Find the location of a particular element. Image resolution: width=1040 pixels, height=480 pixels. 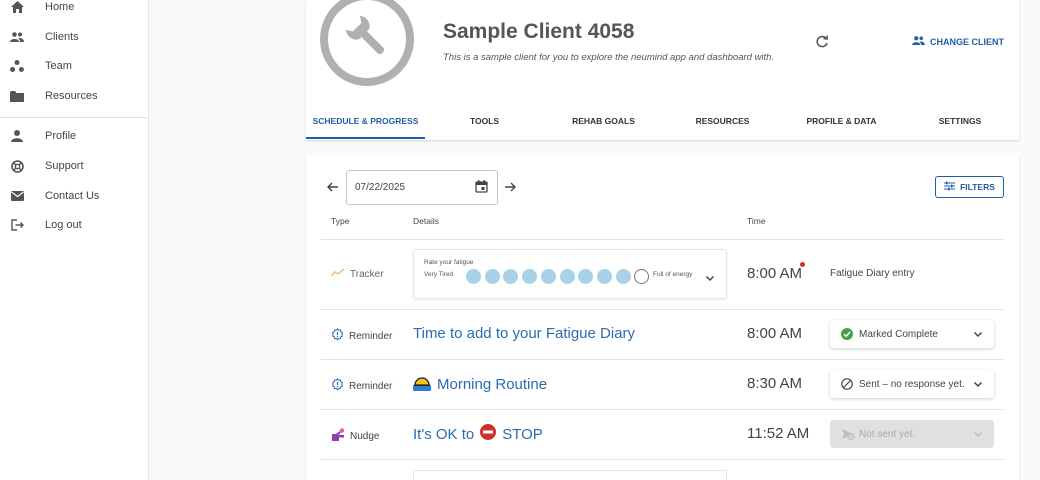

no-entry-icon is located at coordinates (488, 434).